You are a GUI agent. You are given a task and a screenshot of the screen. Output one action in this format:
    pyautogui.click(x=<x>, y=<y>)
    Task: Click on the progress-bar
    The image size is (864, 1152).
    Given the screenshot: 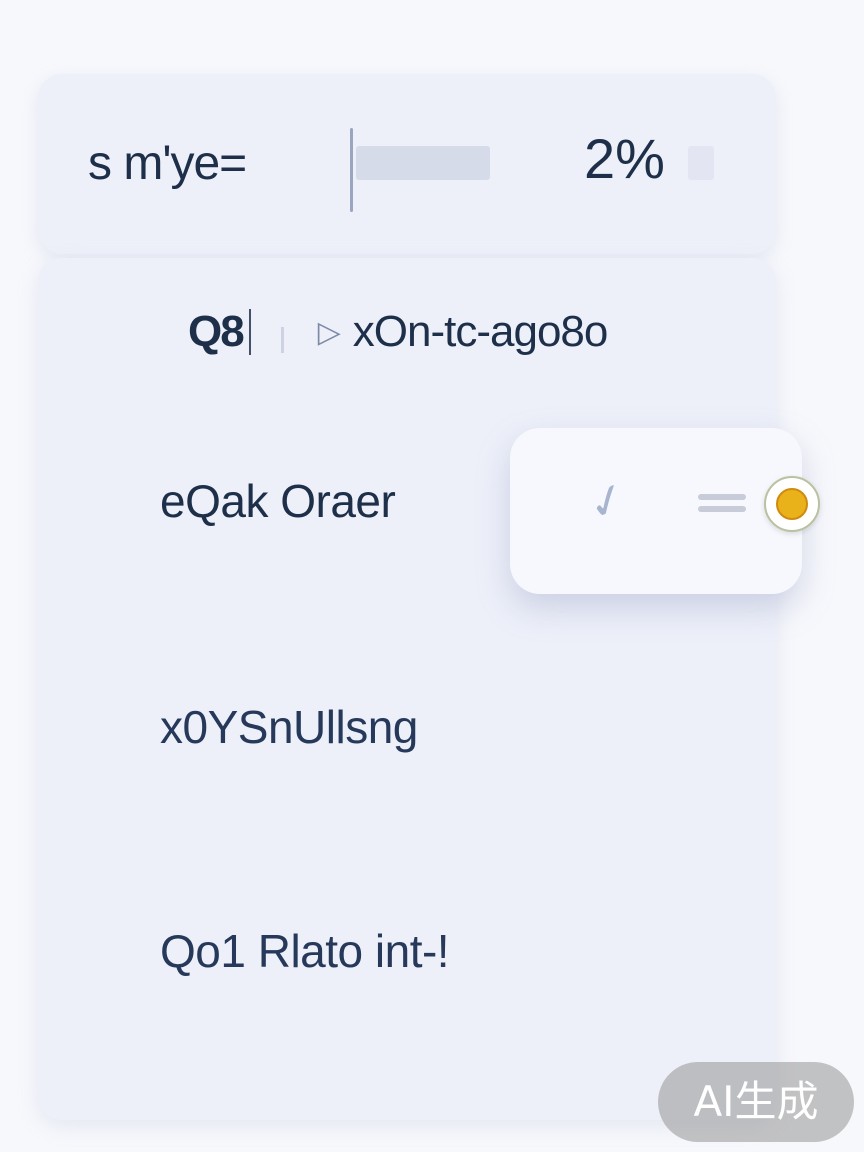 What is the action you would take?
    pyautogui.click(x=423, y=163)
    